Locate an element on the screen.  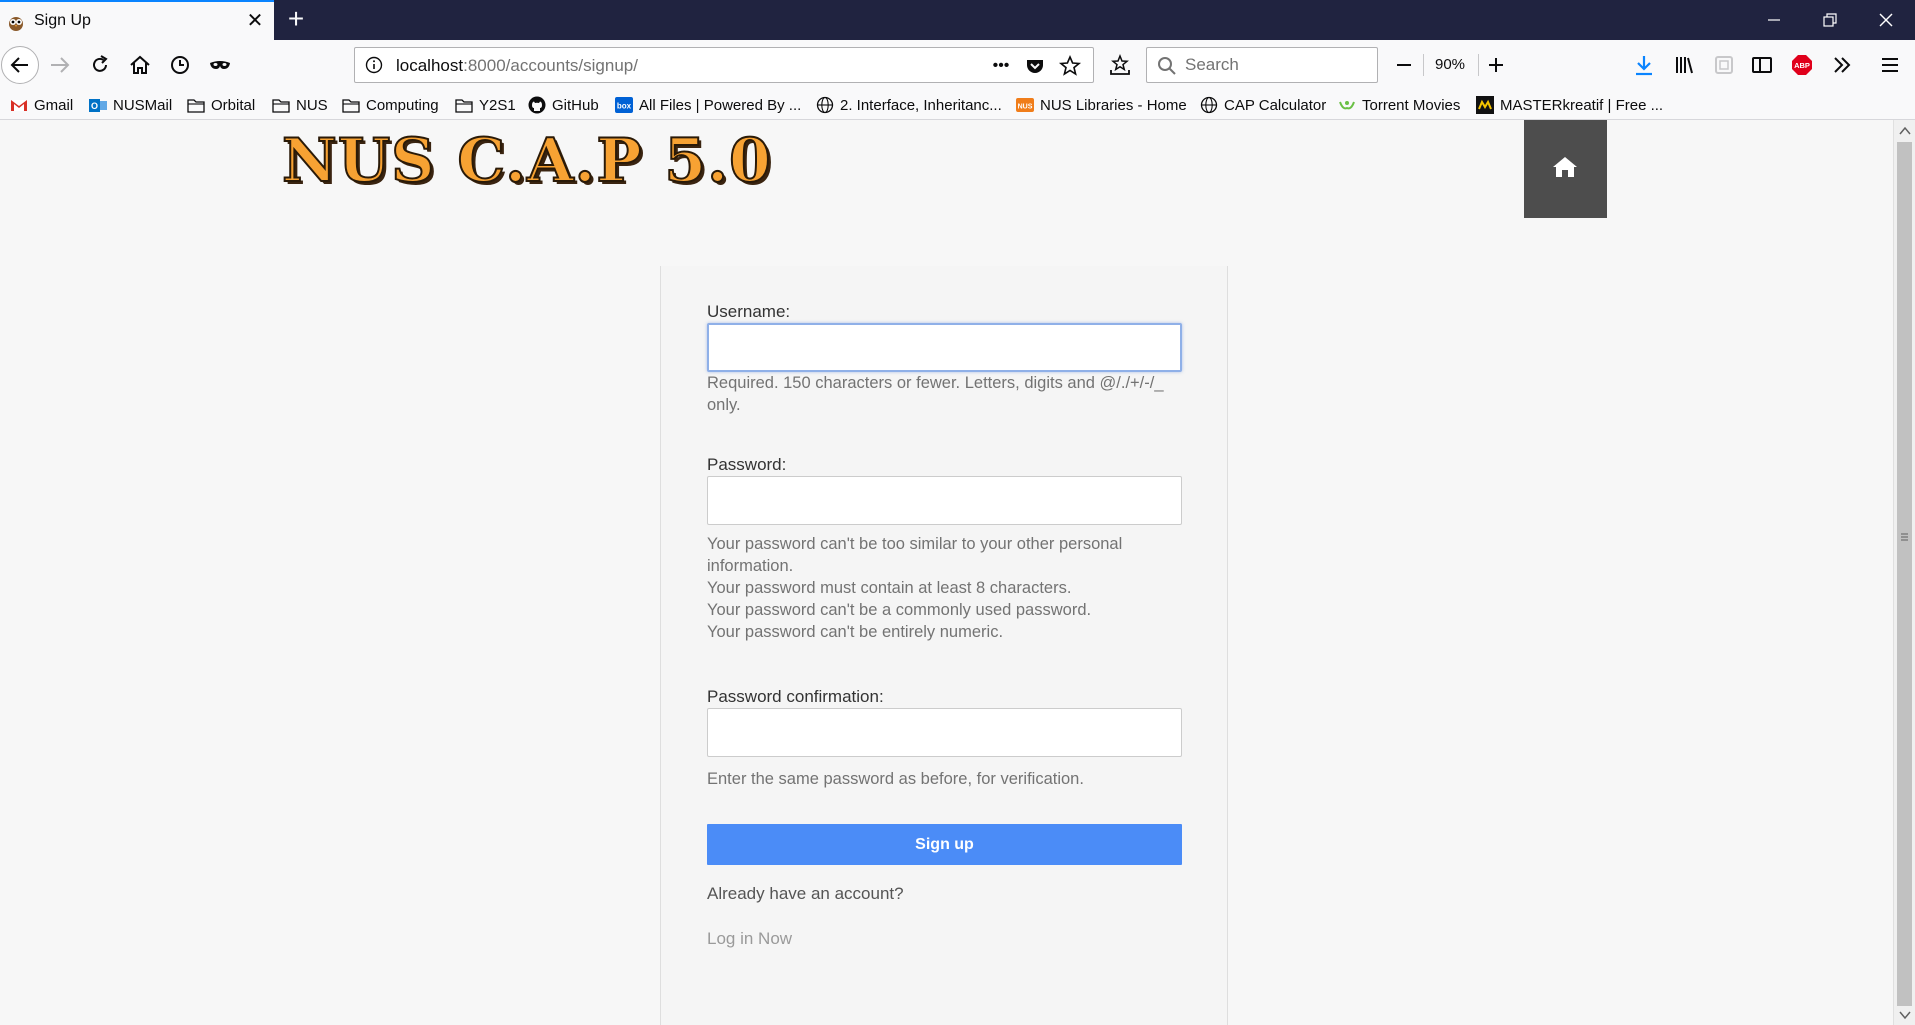
yts-icon is located at coordinates (1347, 105).